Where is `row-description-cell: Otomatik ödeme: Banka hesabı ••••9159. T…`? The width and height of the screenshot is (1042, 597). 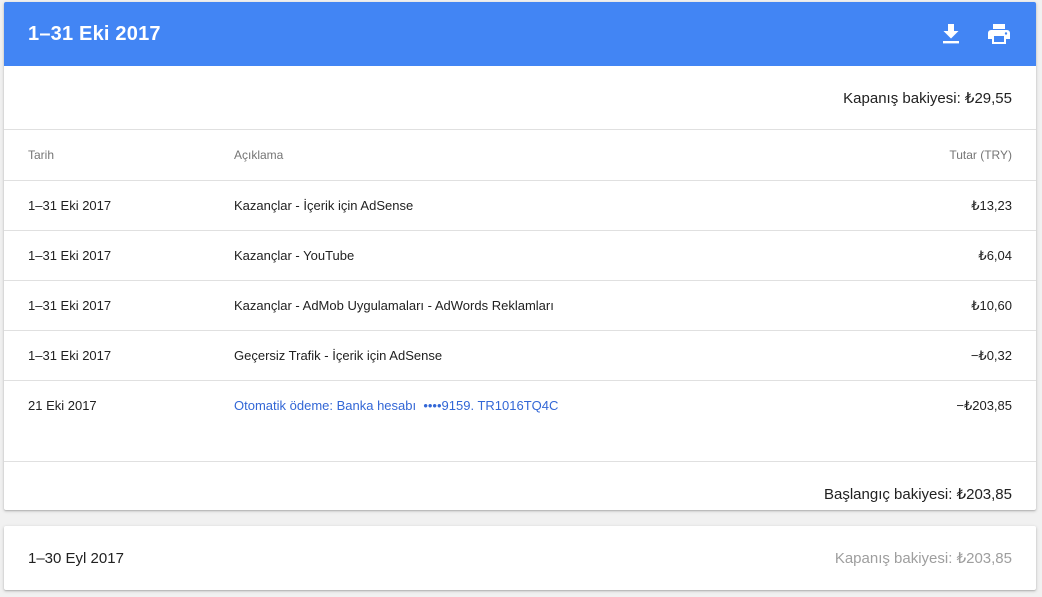 row-description-cell: Otomatik ödeme: Banka hesabı ••••9159. T… is located at coordinates (550, 421).